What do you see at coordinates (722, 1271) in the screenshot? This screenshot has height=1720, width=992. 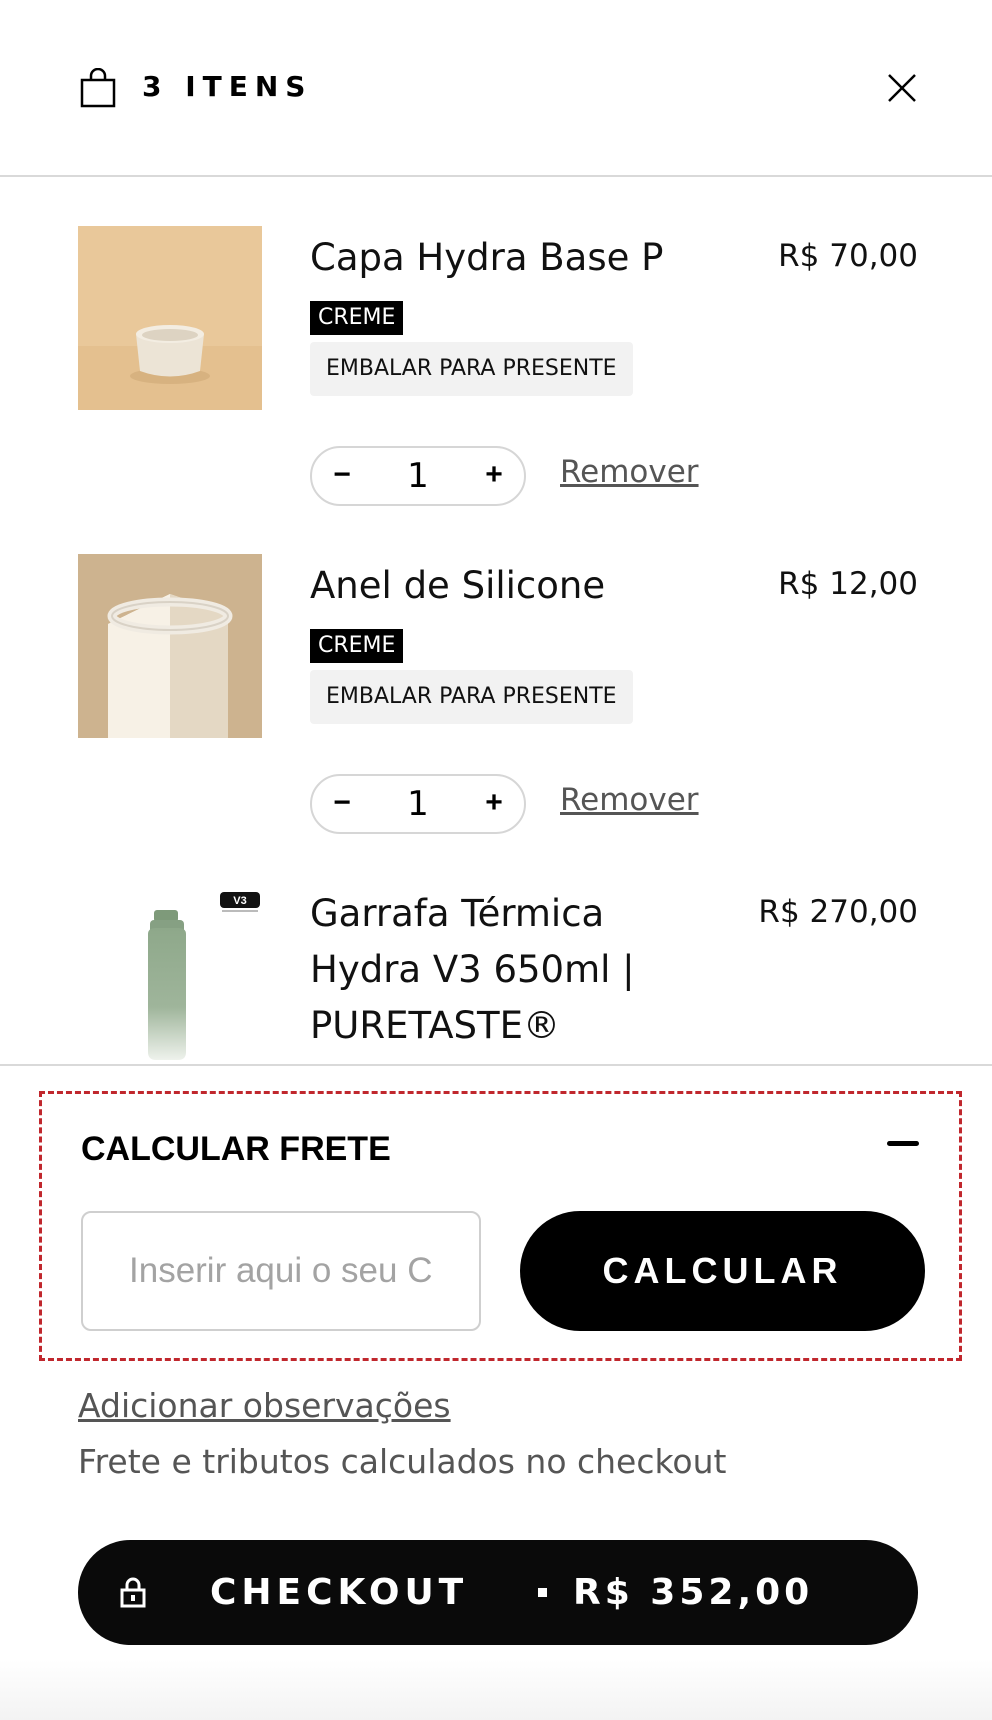 I see `calculate-shipping-button: CALCULAR` at bounding box center [722, 1271].